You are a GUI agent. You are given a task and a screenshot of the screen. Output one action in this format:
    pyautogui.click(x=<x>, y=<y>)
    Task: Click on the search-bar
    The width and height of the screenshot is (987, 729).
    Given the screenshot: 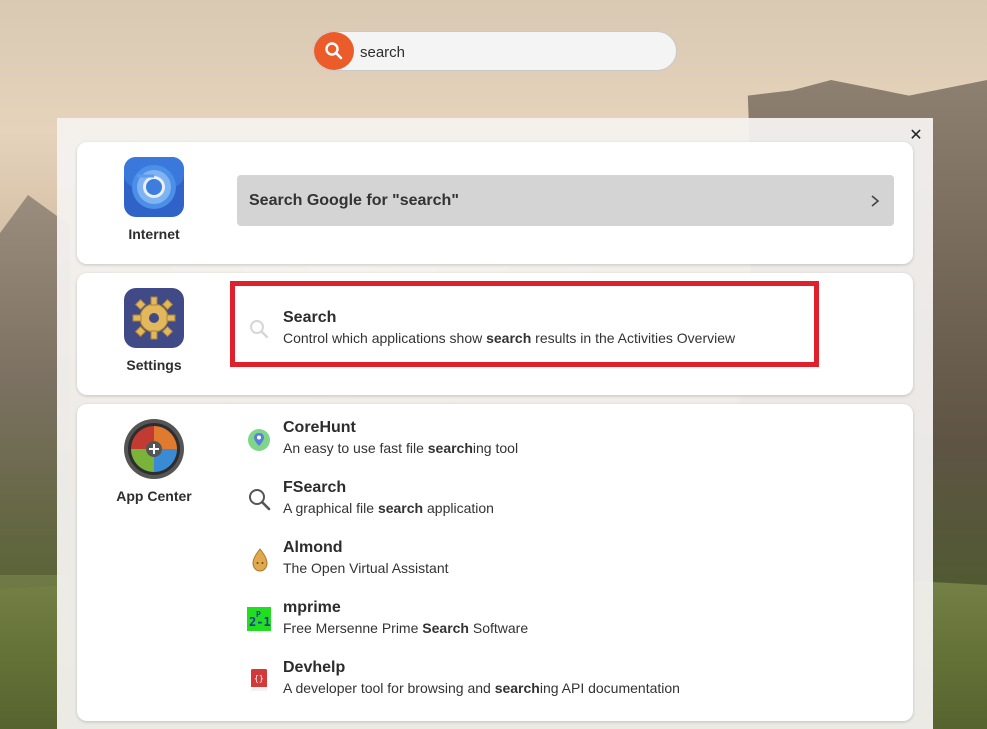 What is the action you would take?
    pyautogui.click(x=495, y=51)
    